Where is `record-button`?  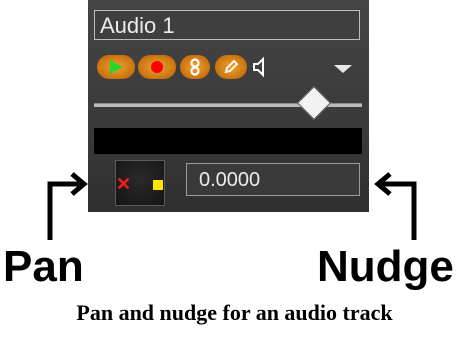
record-button is located at coordinates (157, 67).